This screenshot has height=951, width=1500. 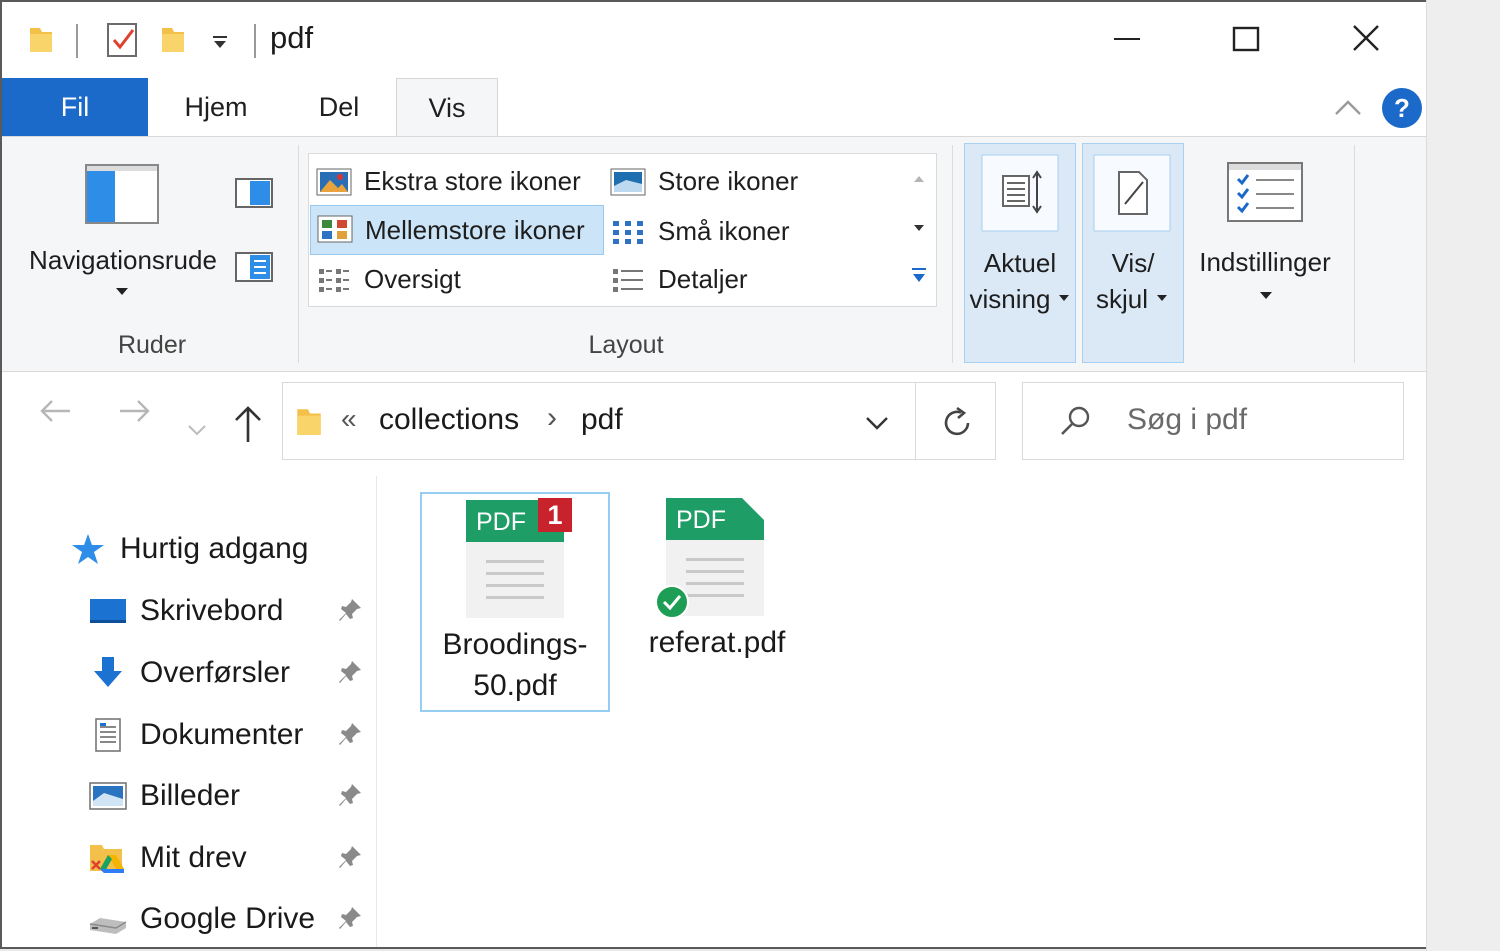 I want to click on layout-extra-large-icons: Ekstra store ikoner, so click(x=455, y=181).